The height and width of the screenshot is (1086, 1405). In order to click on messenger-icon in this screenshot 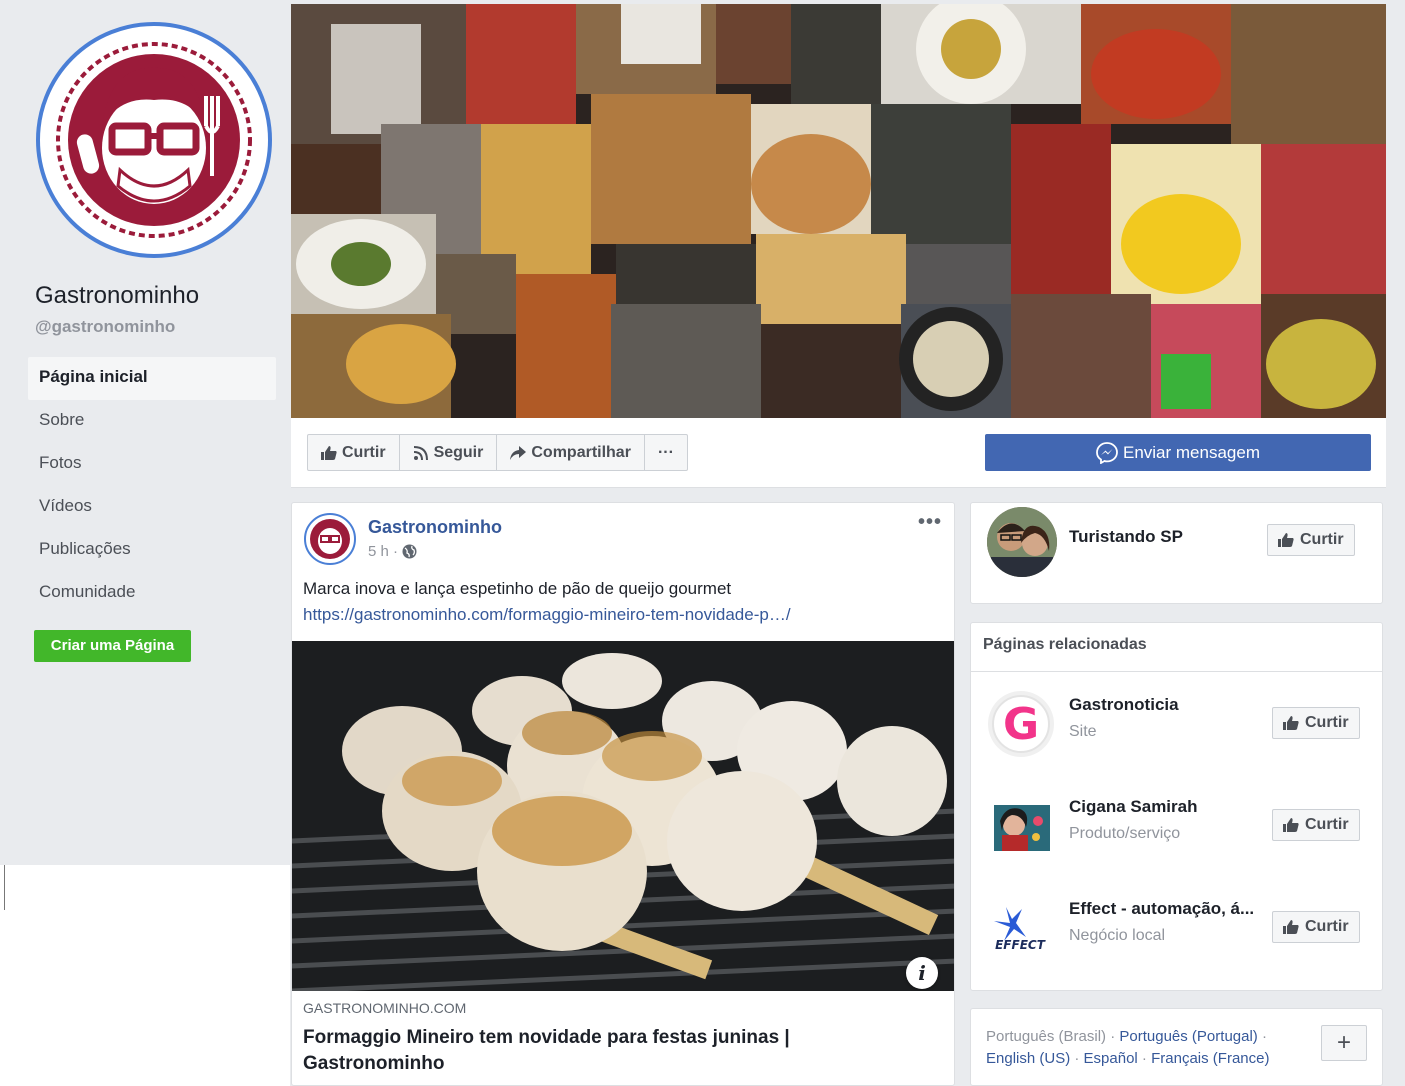, I will do `click(1107, 452)`.